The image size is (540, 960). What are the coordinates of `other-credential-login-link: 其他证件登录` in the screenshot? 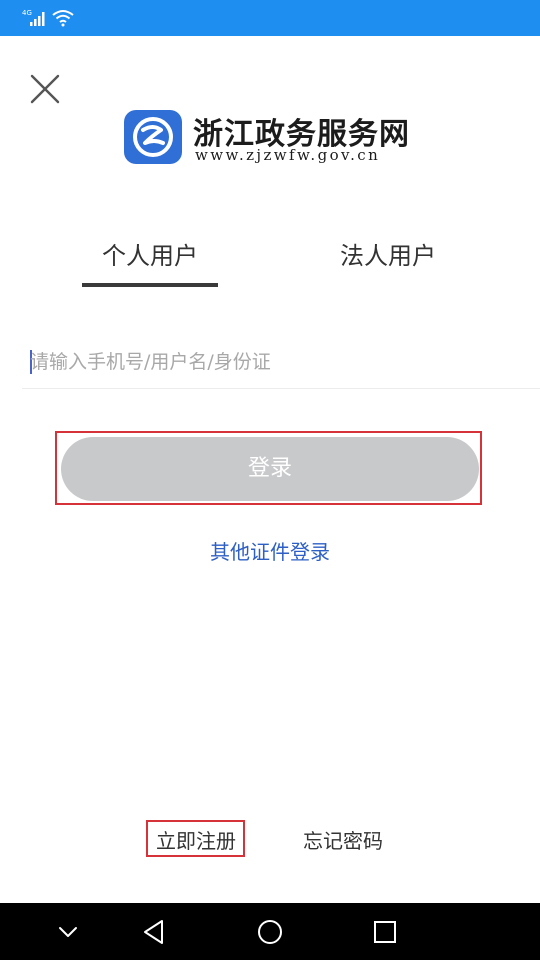 It's located at (270, 550).